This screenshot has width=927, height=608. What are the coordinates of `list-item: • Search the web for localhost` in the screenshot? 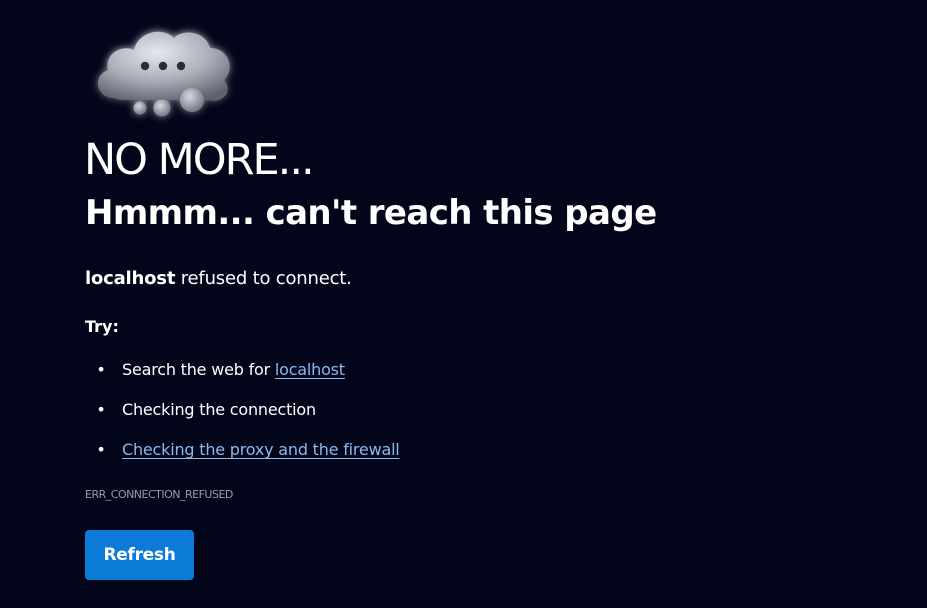 It's located at (248, 377).